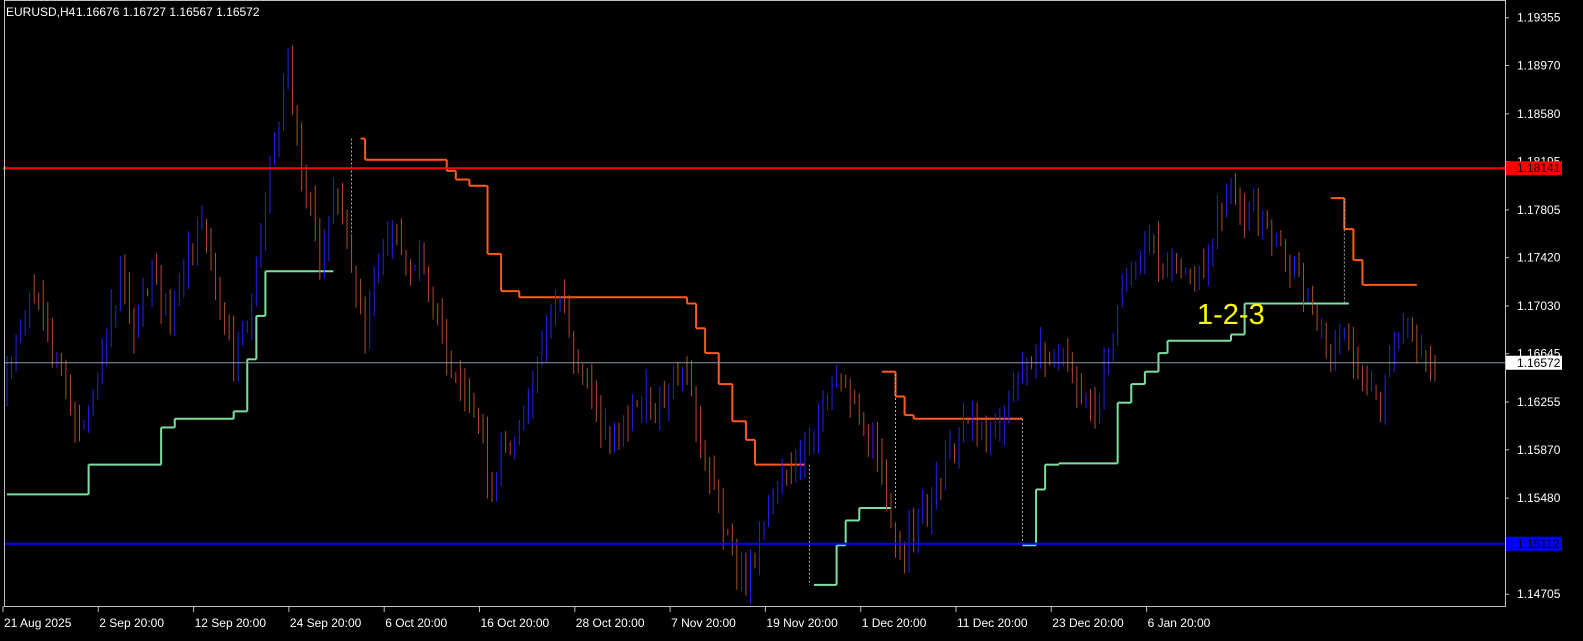  I want to click on x-tick-label: 19 Nov 20:00, so click(802, 623).